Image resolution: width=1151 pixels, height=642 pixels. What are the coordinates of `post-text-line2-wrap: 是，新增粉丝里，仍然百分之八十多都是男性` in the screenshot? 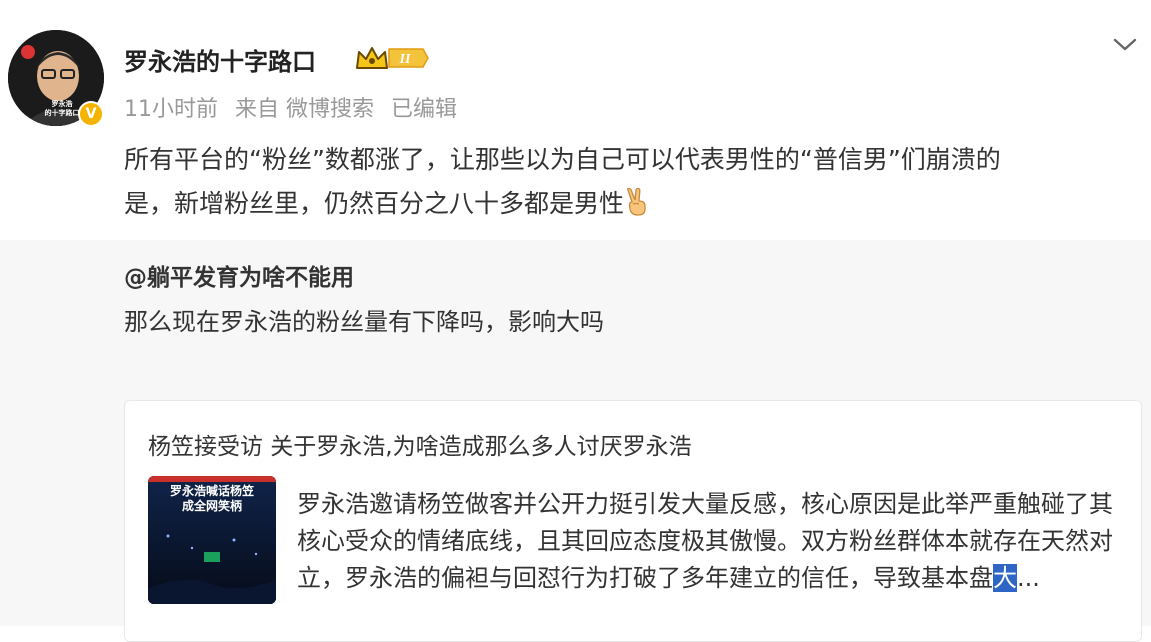 It's located at (624, 206).